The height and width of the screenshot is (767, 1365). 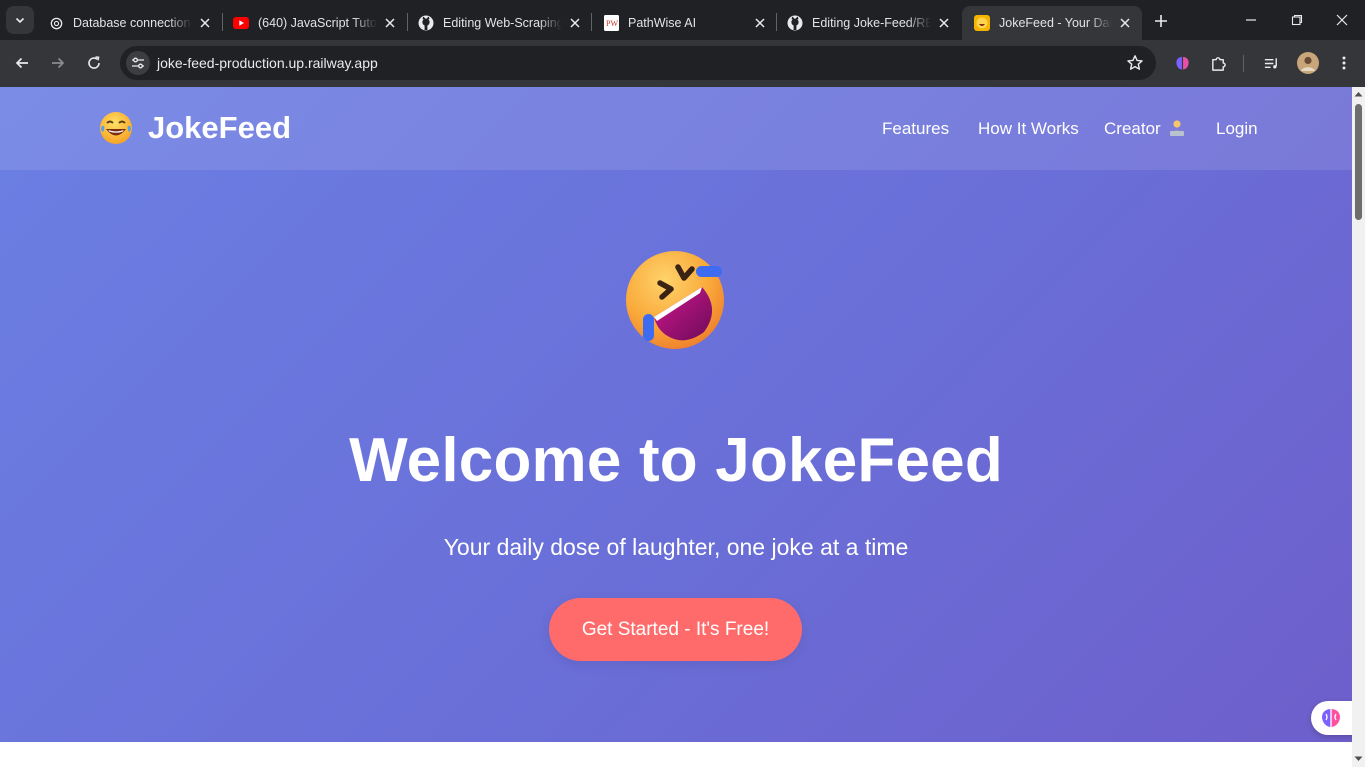 I want to click on playlist-icon, so click(x=1270, y=63).